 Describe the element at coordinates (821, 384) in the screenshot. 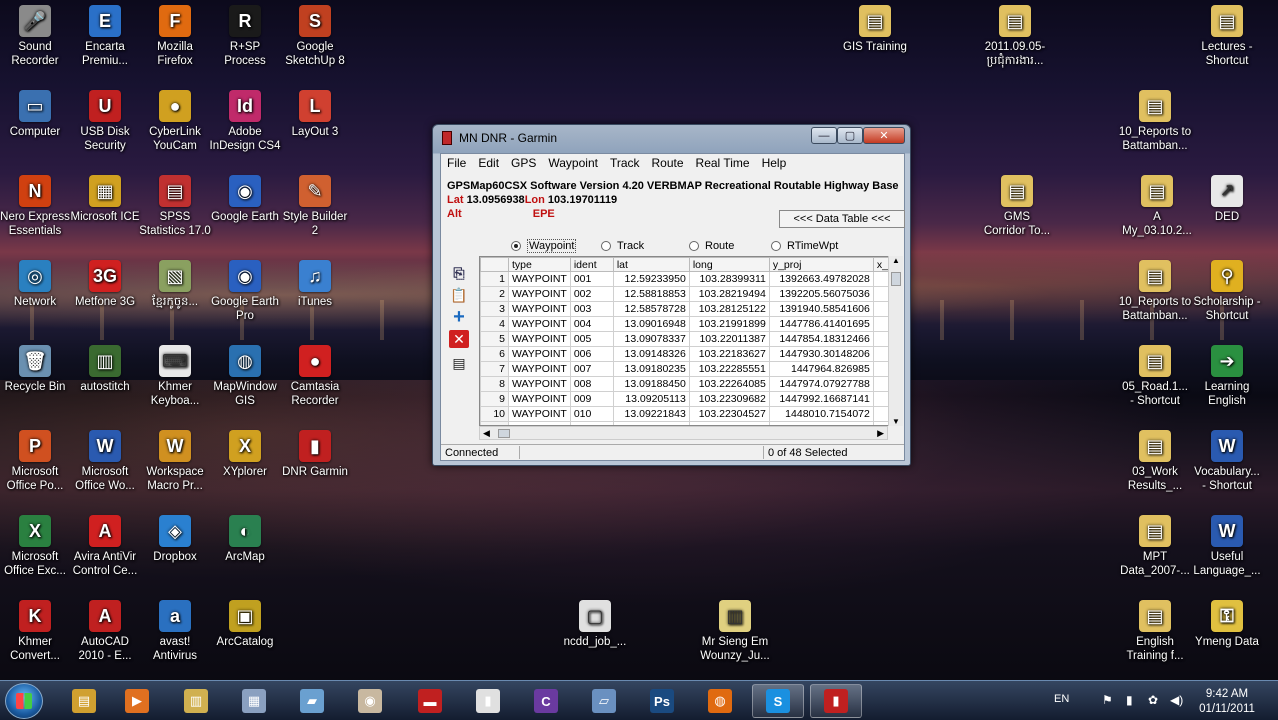

I see `y-proj-cell: 1447974.07927788` at that location.